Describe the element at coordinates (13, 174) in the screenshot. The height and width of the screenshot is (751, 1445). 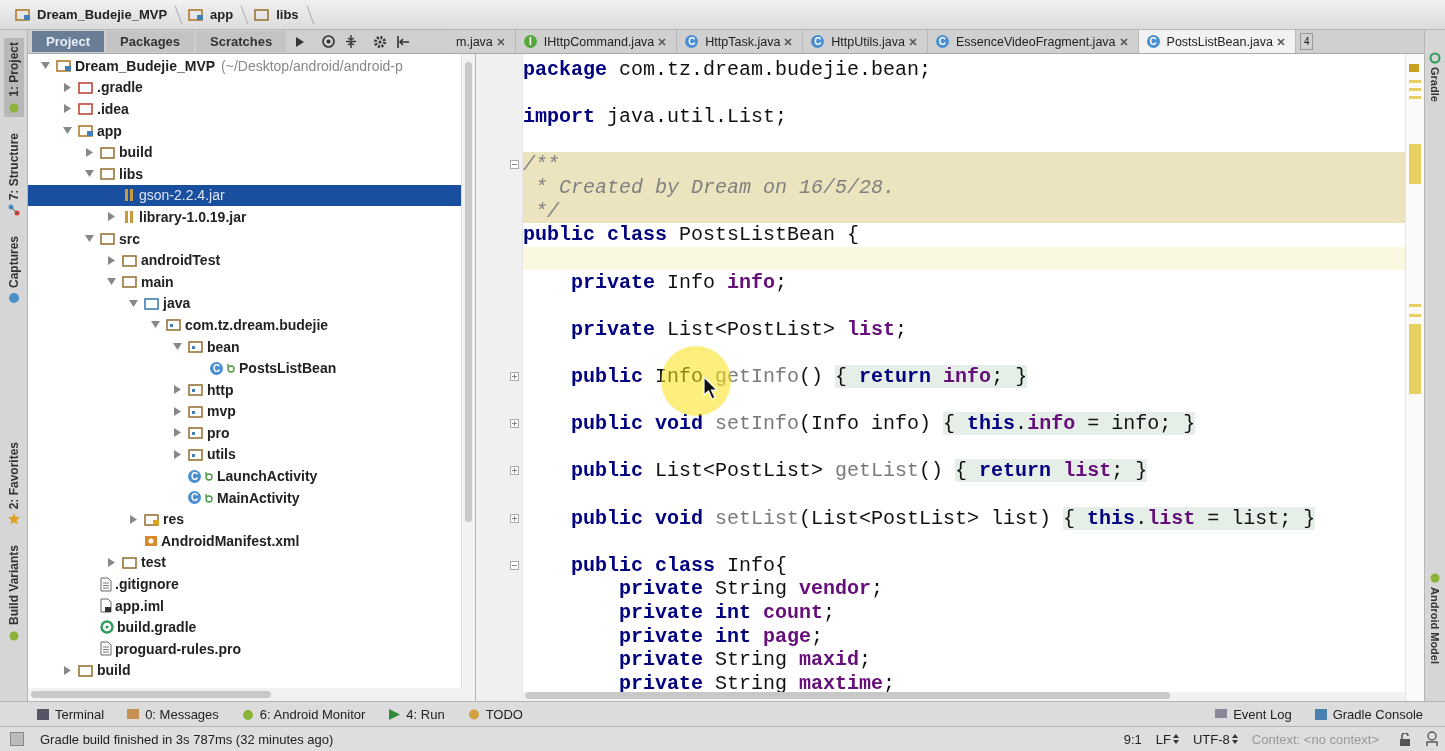
I see `tool-window-tab: 7: Structure` at that location.